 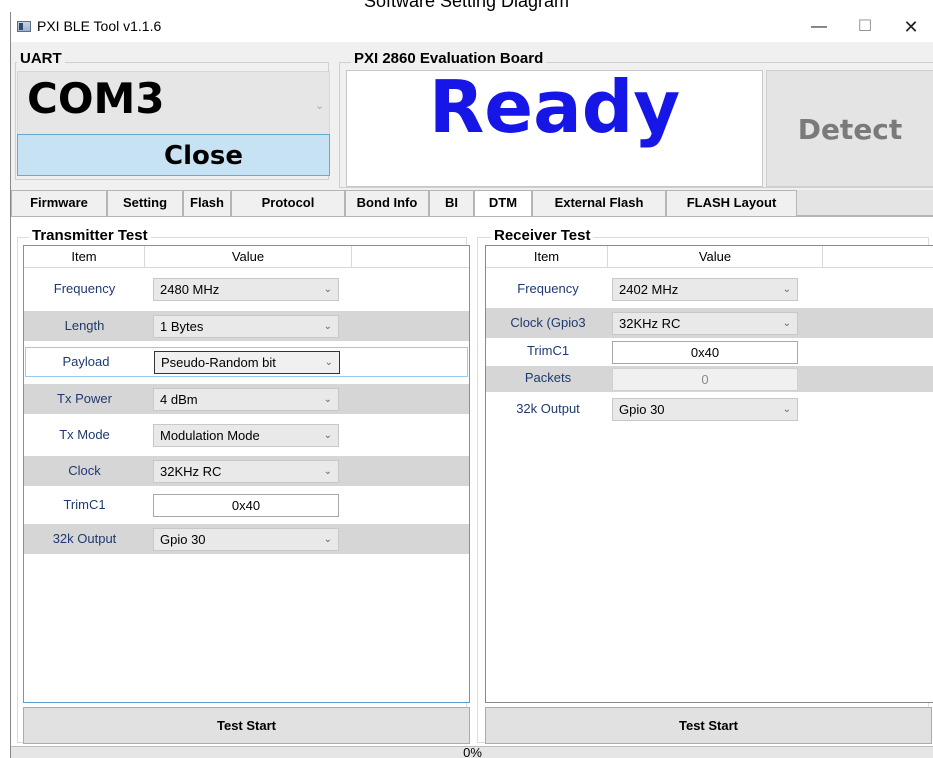 What do you see at coordinates (96, 98) in the screenshot?
I see `com-port-value: COM3` at bounding box center [96, 98].